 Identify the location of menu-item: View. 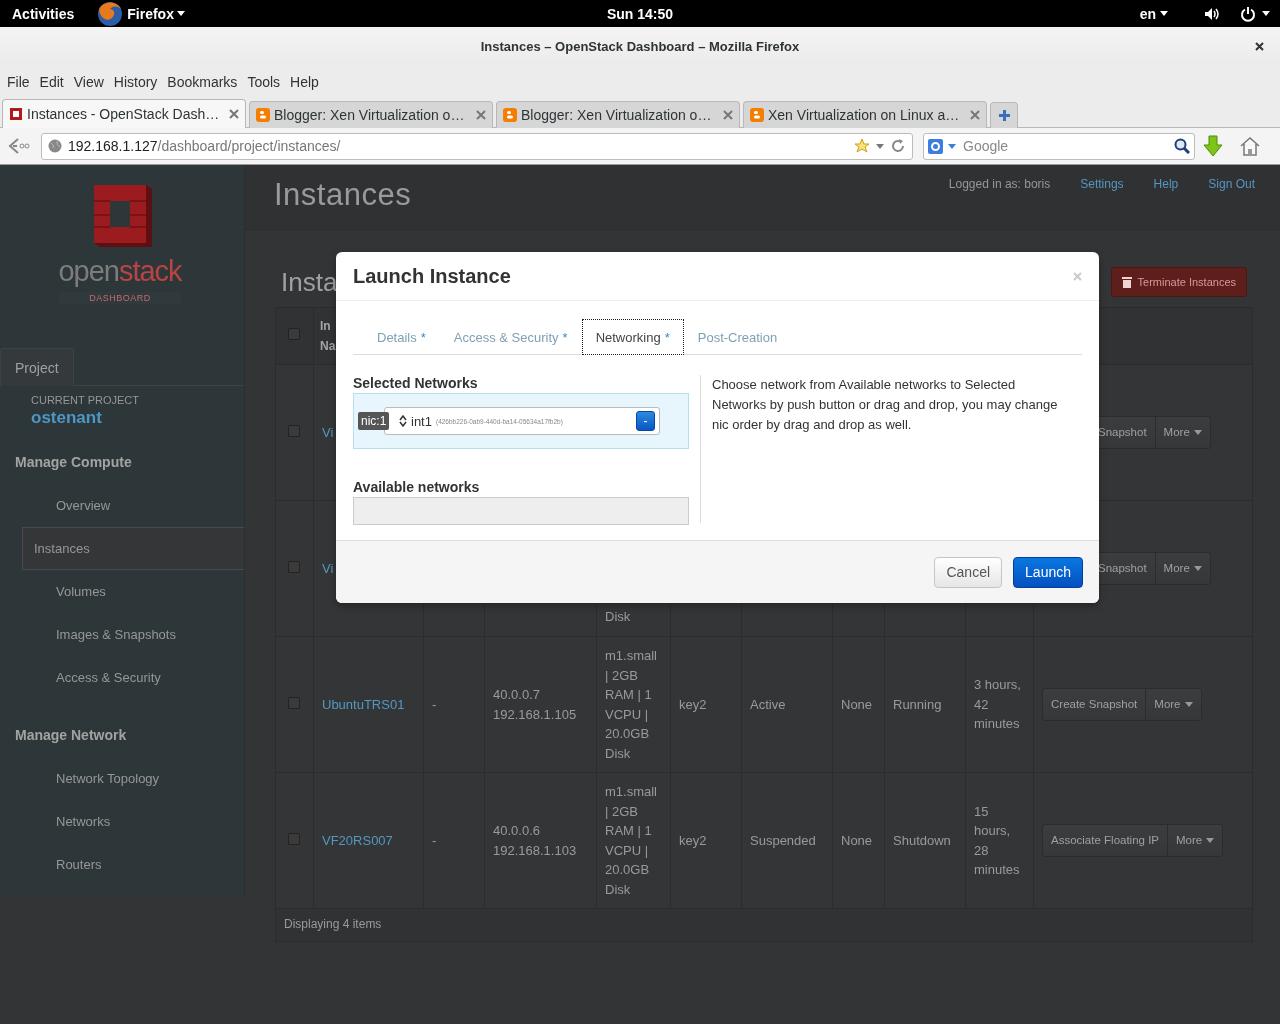
(88, 81).